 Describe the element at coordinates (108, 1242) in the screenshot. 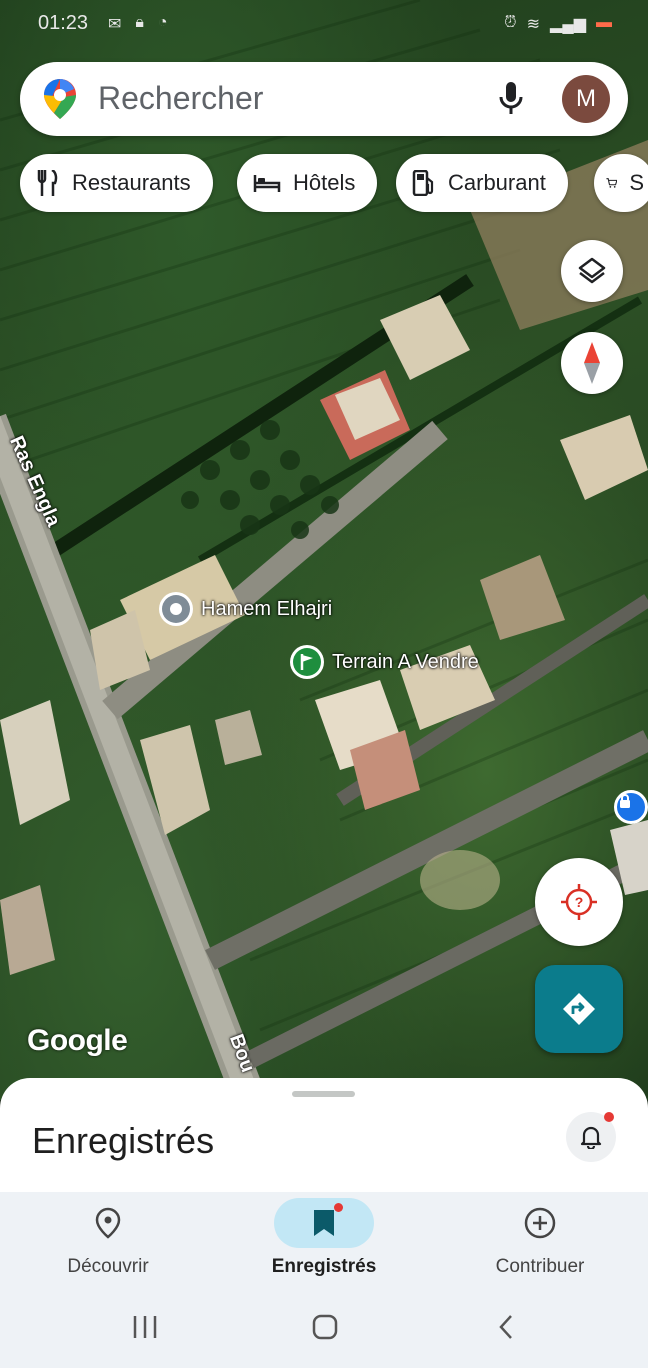

I see `nav-item-discover: Découvrir` at that location.